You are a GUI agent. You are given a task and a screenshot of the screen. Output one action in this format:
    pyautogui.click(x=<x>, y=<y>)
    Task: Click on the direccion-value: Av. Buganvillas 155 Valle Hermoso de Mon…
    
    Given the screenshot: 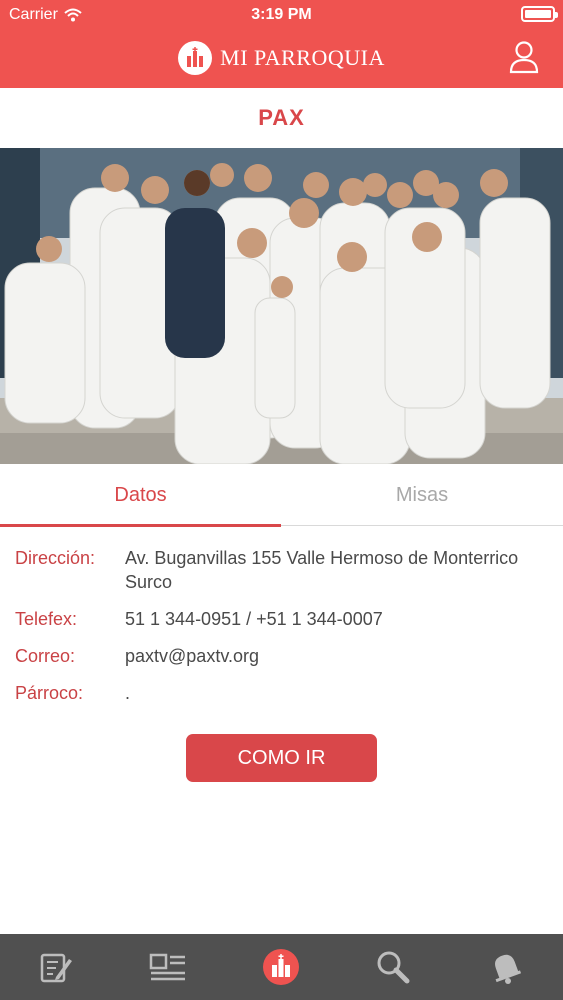 What is the action you would take?
    pyautogui.click(x=322, y=570)
    